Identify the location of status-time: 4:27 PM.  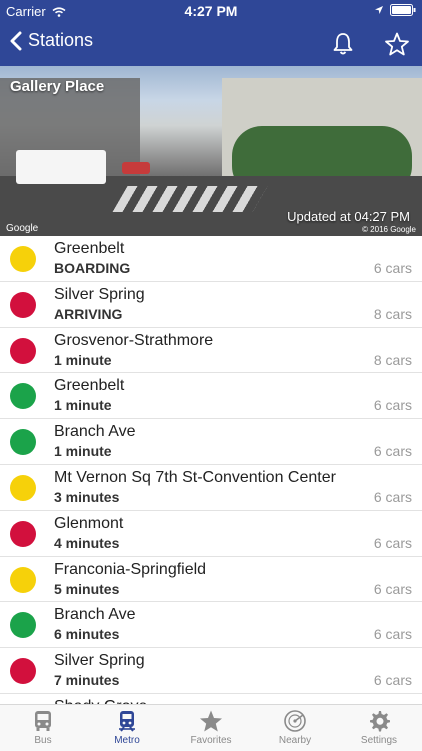
(211, 11).